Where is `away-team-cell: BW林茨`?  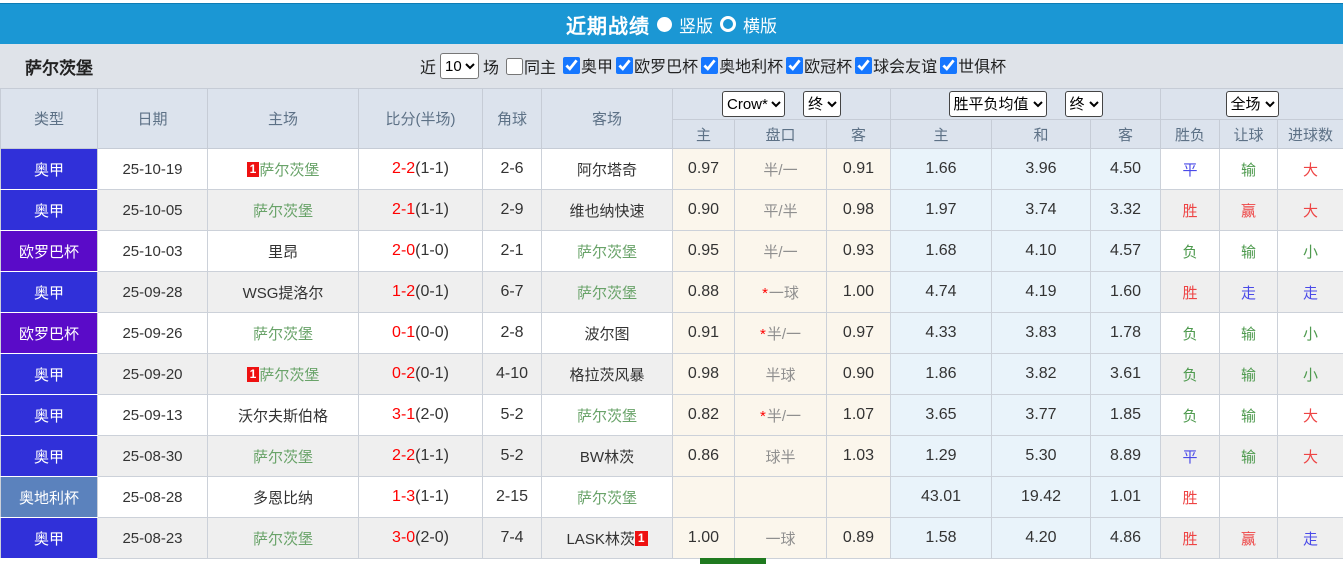 away-team-cell: BW林茨 is located at coordinates (607, 456).